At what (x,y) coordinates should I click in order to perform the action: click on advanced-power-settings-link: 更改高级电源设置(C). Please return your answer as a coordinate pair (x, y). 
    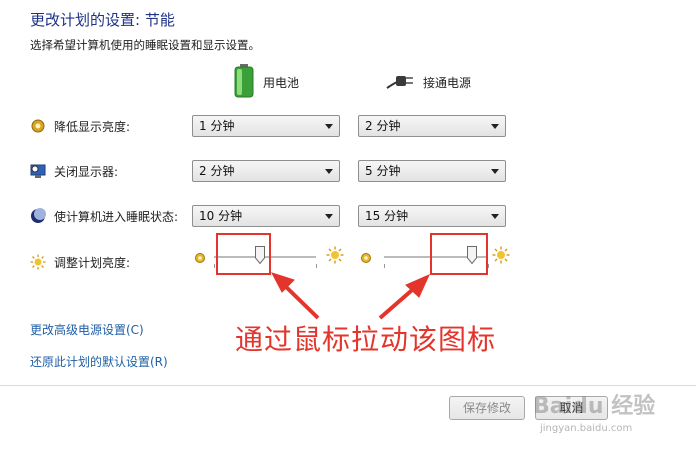
    Looking at the image, I should click on (87, 329).